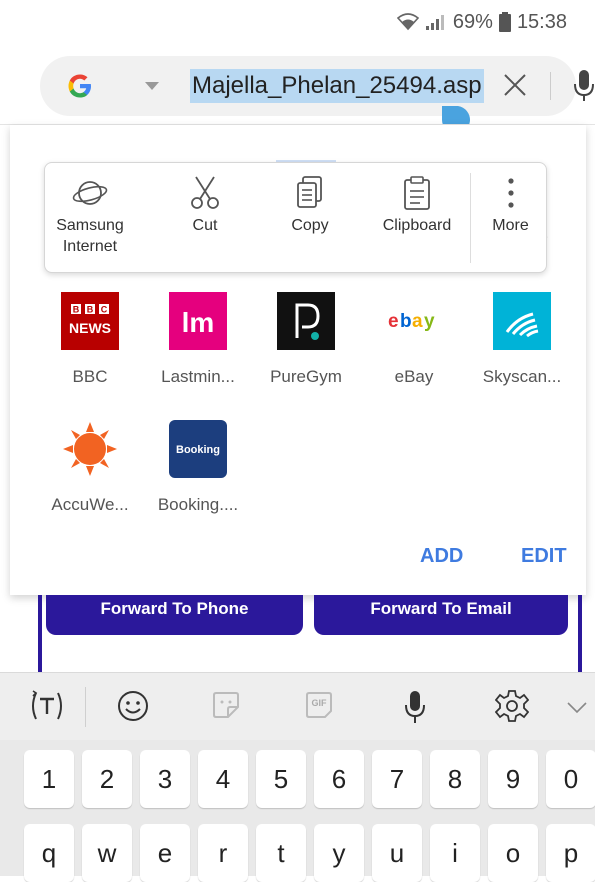 This screenshot has height=882, width=595. I want to click on text-selection-menu: Samsung Internet Cut Copy Clipboard More, so click(295, 217).